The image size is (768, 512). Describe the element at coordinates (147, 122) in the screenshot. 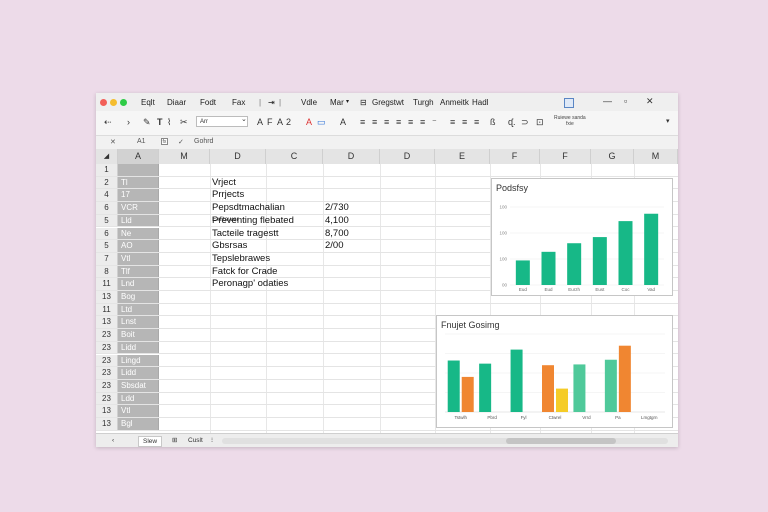

I see `pen-icon: ✎` at that location.